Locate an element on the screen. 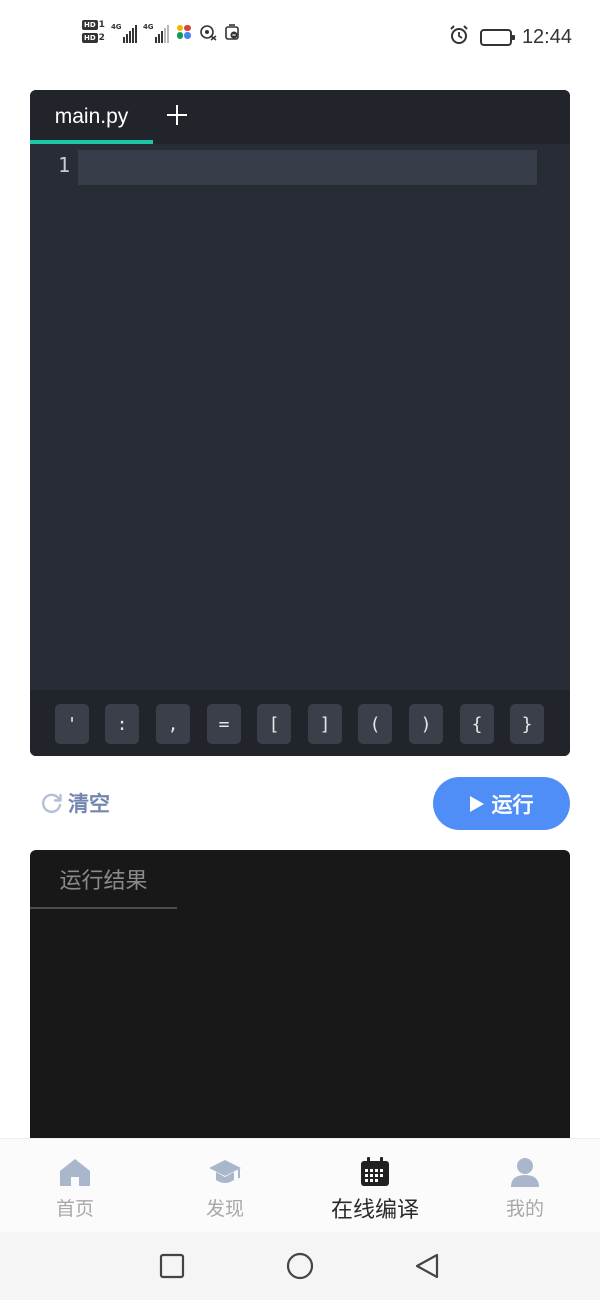 The width and height of the screenshot is (600, 1300). bottom-nav: 首页 发现 在线编译 我的 is located at coordinates (300, 1185).